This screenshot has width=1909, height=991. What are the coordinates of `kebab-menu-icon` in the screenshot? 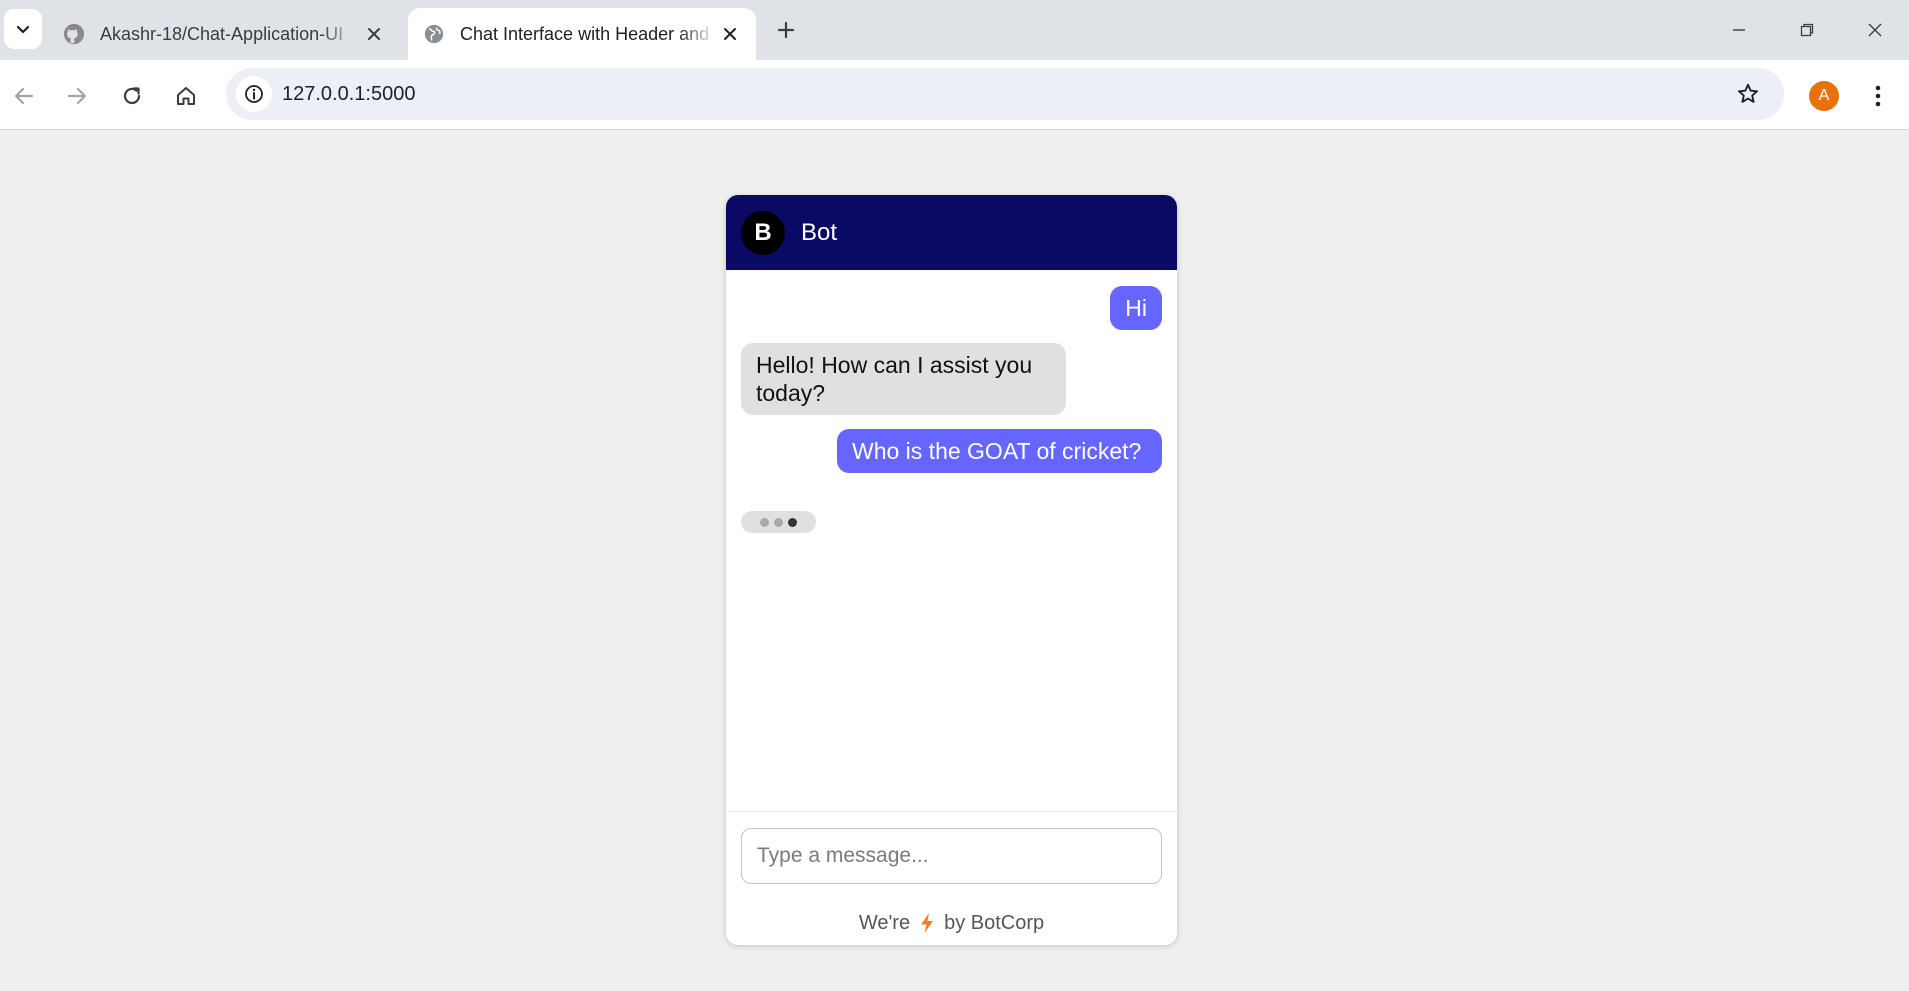 It's located at (1878, 96).